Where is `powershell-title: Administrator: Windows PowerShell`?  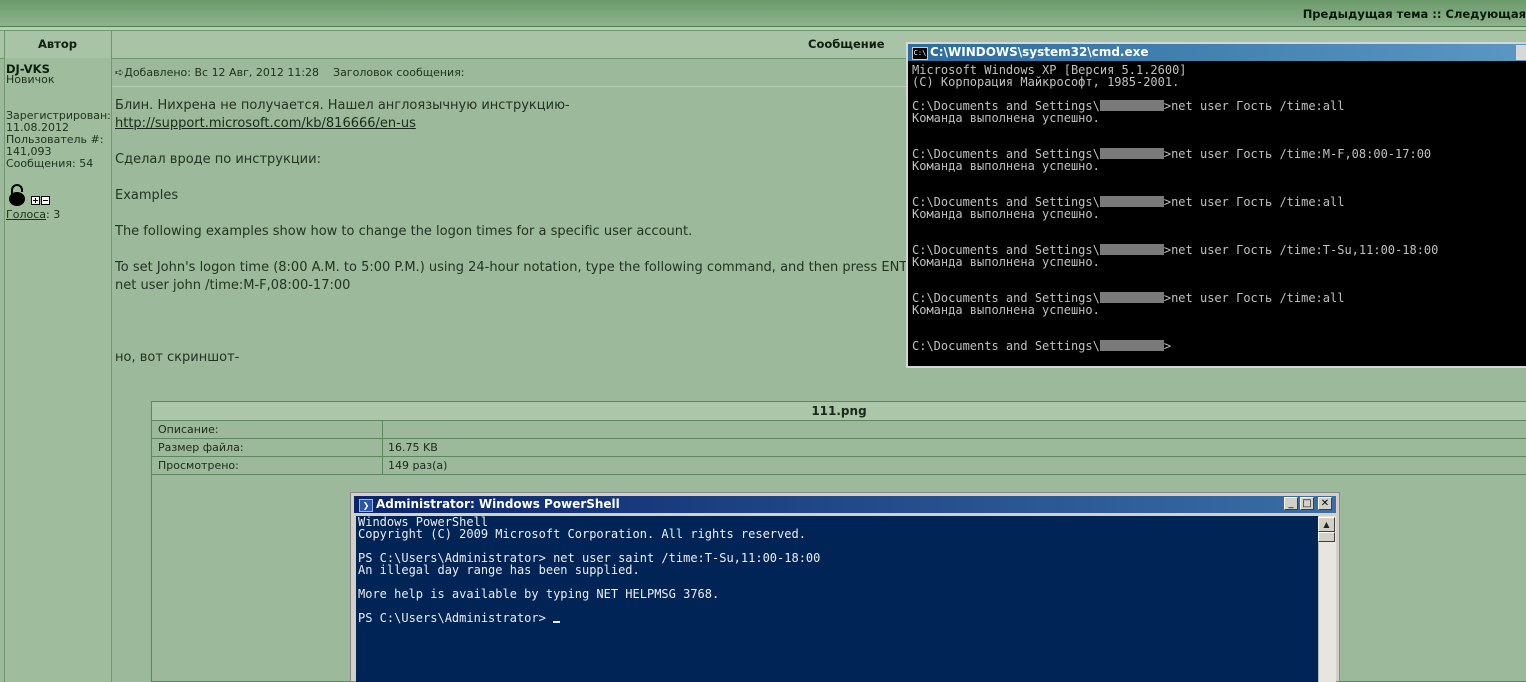 powershell-title: Administrator: Windows PowerShell is located at coordinates (498, 504).